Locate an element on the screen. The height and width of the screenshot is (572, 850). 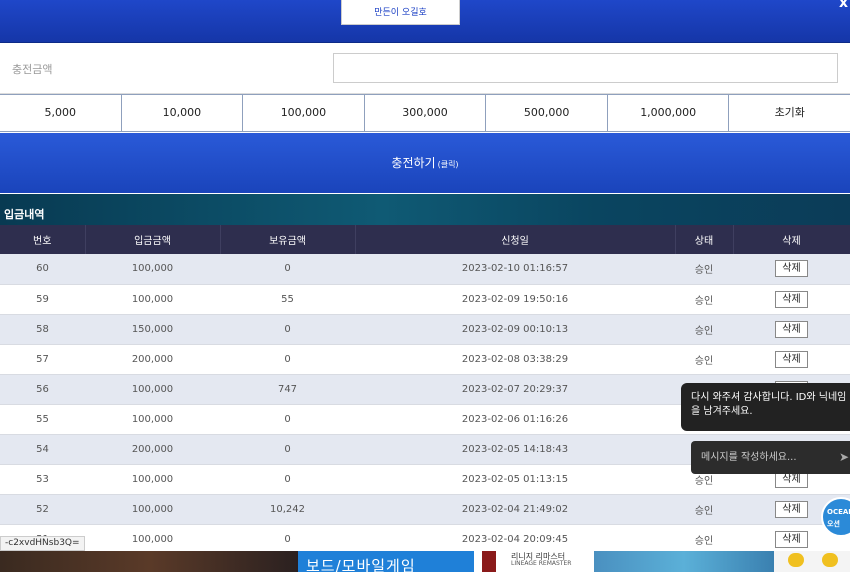
cell-date: 2023-02-04 21:49:02 is located at coordinates (515, 509).